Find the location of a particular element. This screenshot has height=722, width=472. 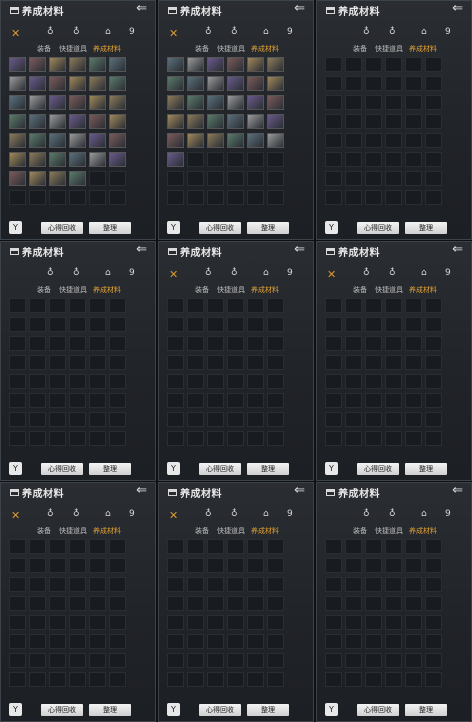

close-icon: ✕ is located at coordinates (173, 274).